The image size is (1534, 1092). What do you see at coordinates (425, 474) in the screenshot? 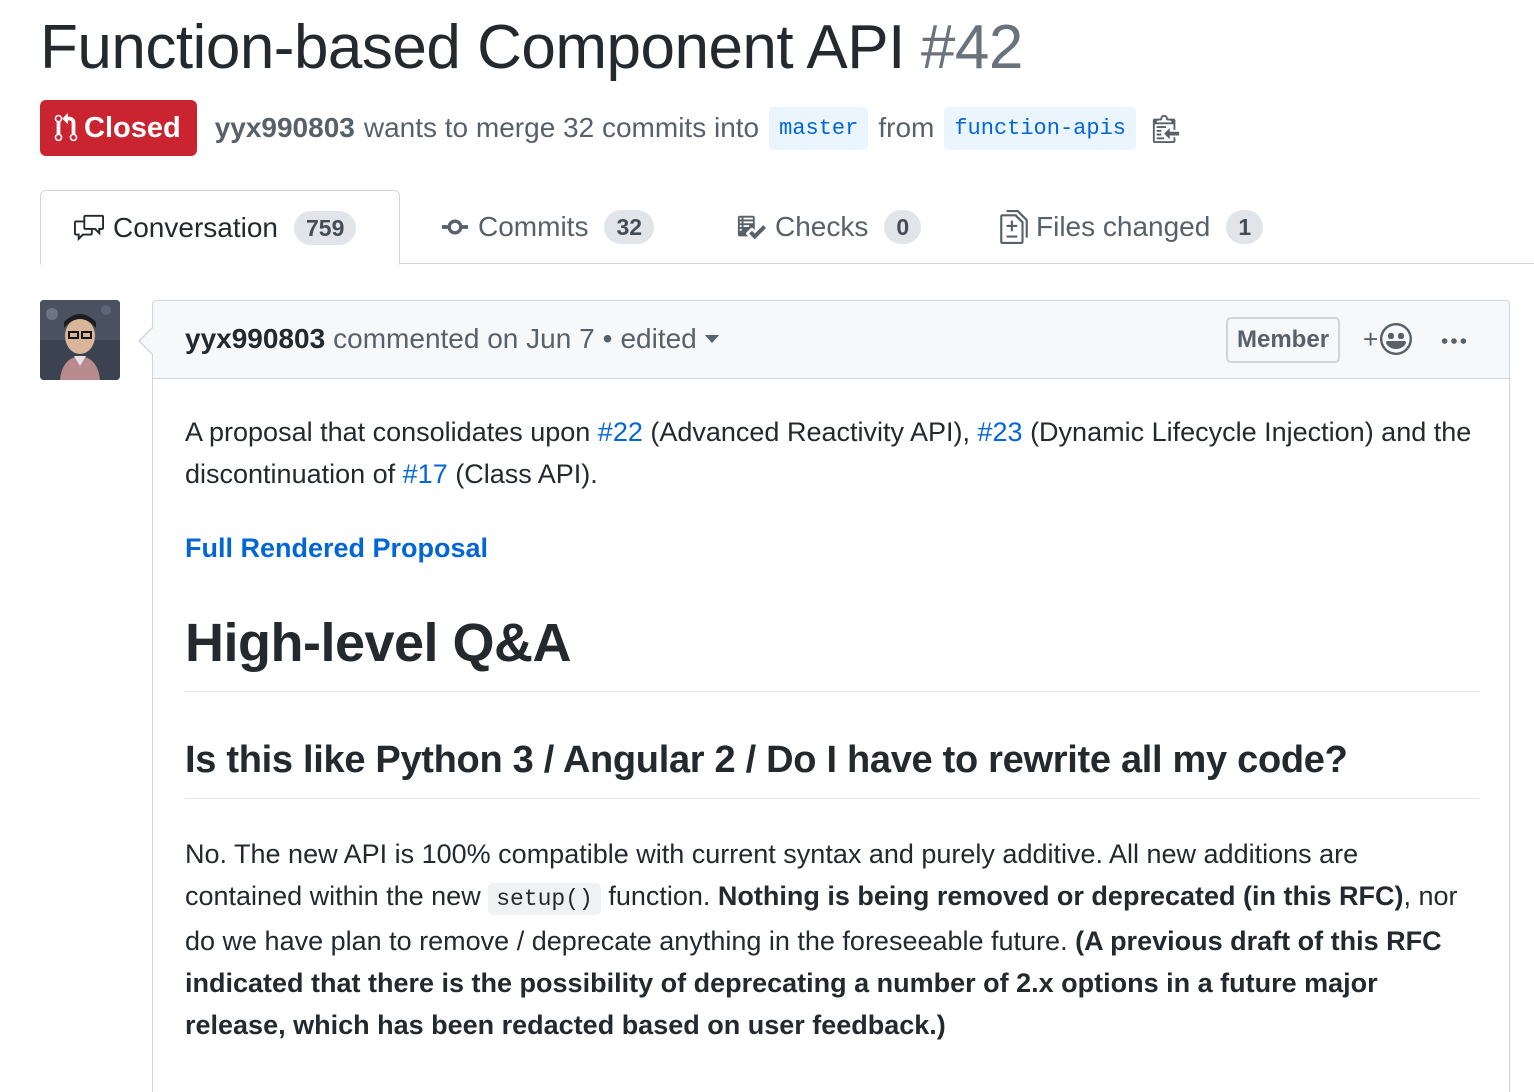
I see `issue-link-17: #17` at bounding box center [425, 474].